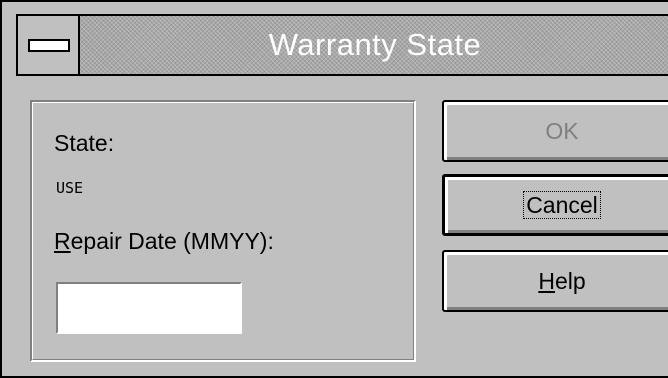  I want to click on repair-date-label-text: epair Date (MMYY):, so click(172, 241).